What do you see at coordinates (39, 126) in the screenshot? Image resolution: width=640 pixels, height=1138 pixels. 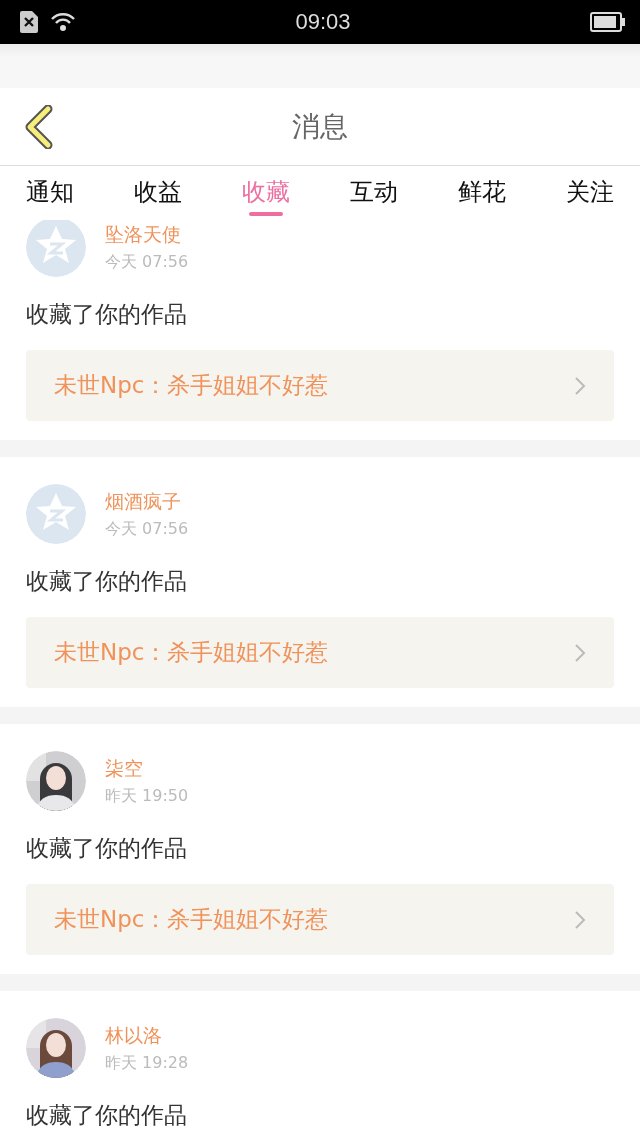 I see `back-chevron-icon` at bounding box center [39, 126].